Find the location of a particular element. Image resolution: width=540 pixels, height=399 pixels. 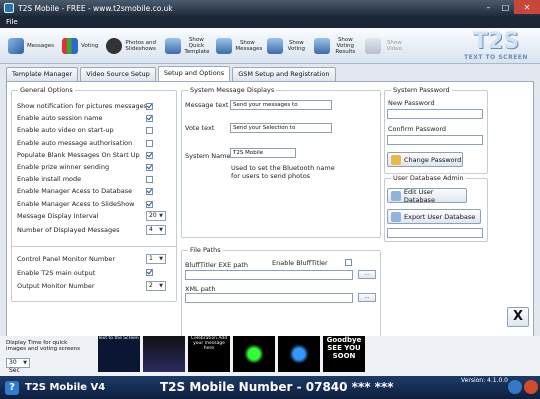

new-password-input is located at coordinates (435, 114).